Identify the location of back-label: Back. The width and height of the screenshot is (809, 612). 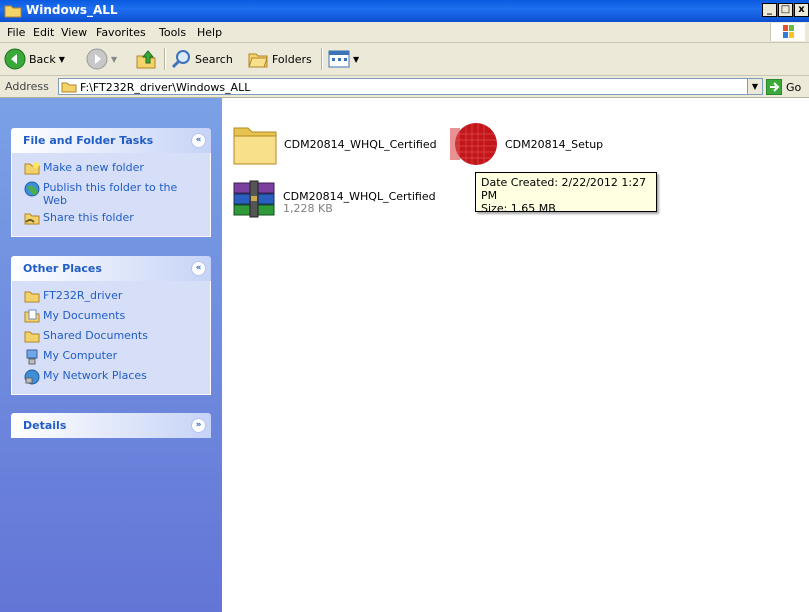
(42, 59).